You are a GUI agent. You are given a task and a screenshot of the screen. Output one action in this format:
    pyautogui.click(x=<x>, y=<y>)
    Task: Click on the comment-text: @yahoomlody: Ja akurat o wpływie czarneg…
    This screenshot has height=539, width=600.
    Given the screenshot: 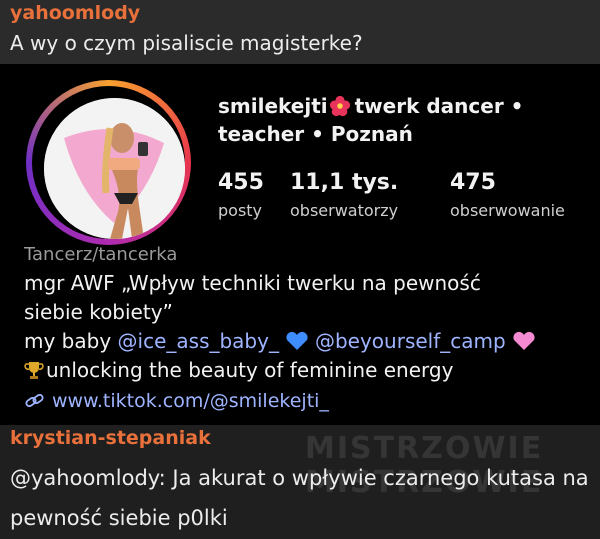 What is the action you would take?
    pyautogui.click(x=299, y=498)
    